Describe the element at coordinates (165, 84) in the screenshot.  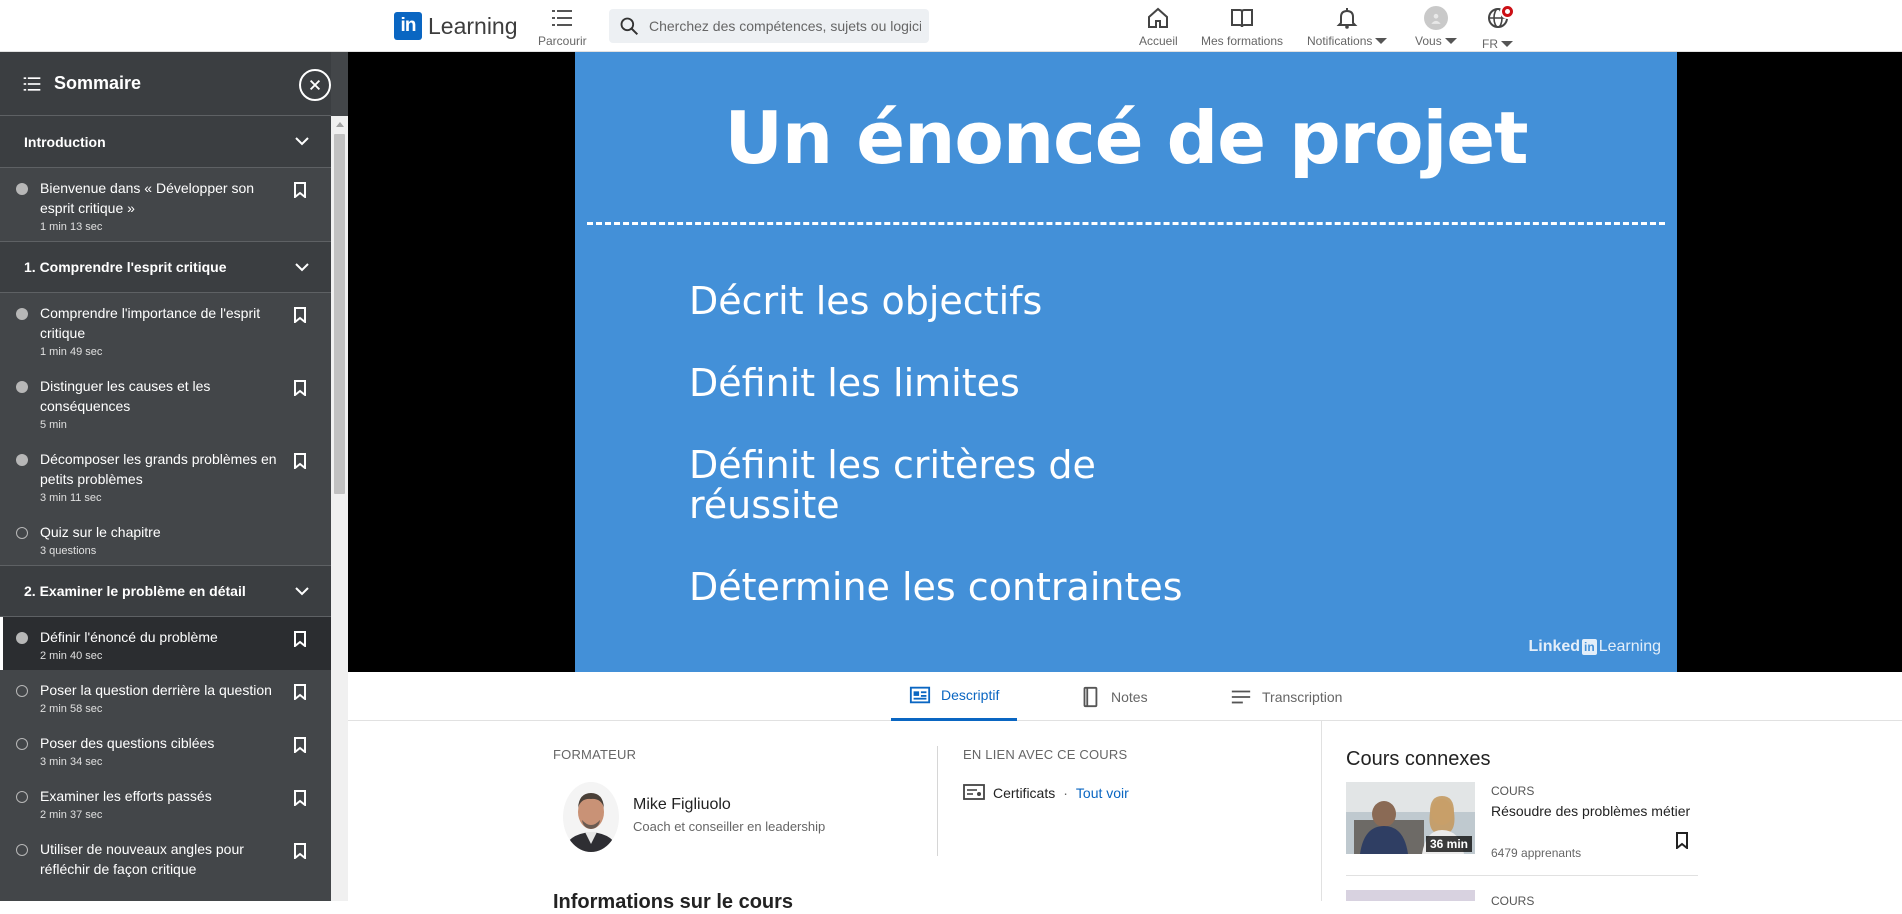
I see `sidebar-header: Sommaire` at that location.